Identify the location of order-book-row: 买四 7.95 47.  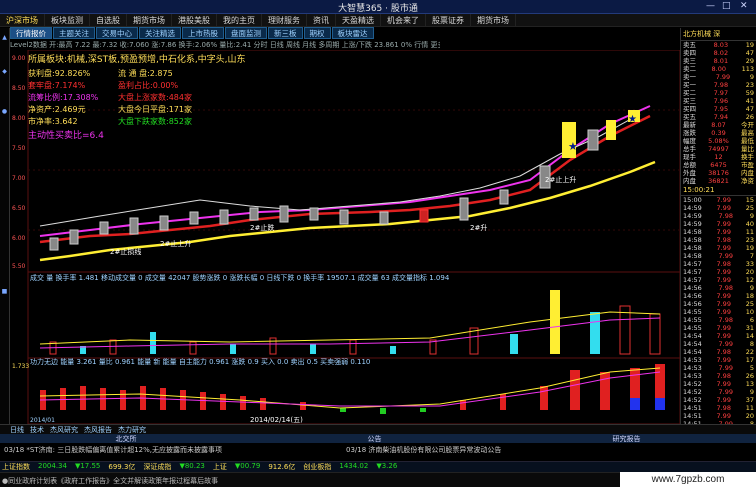
(718, 109).